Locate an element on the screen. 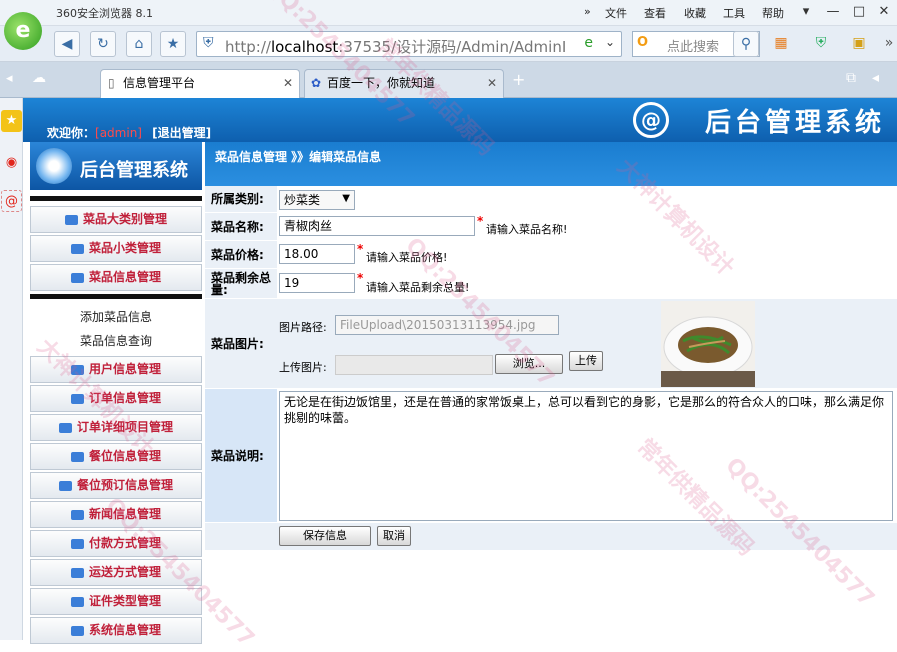 The width and height of the screenshot is (897, 652). new-tab-icon: + is located at coordinates (518, 79).